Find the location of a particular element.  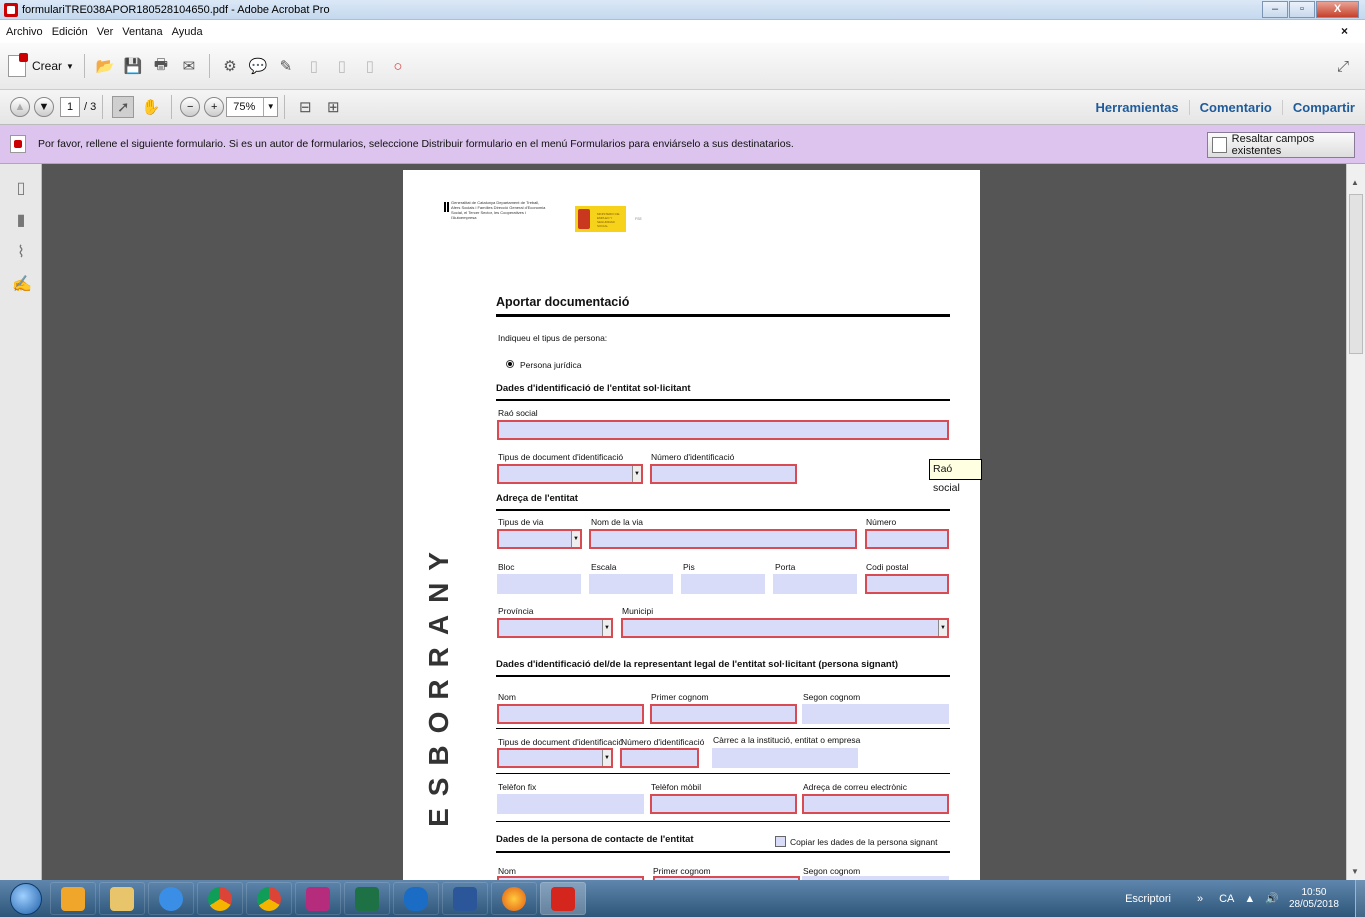

toolbar-chevron: » is located at coordinates (1200, 899).